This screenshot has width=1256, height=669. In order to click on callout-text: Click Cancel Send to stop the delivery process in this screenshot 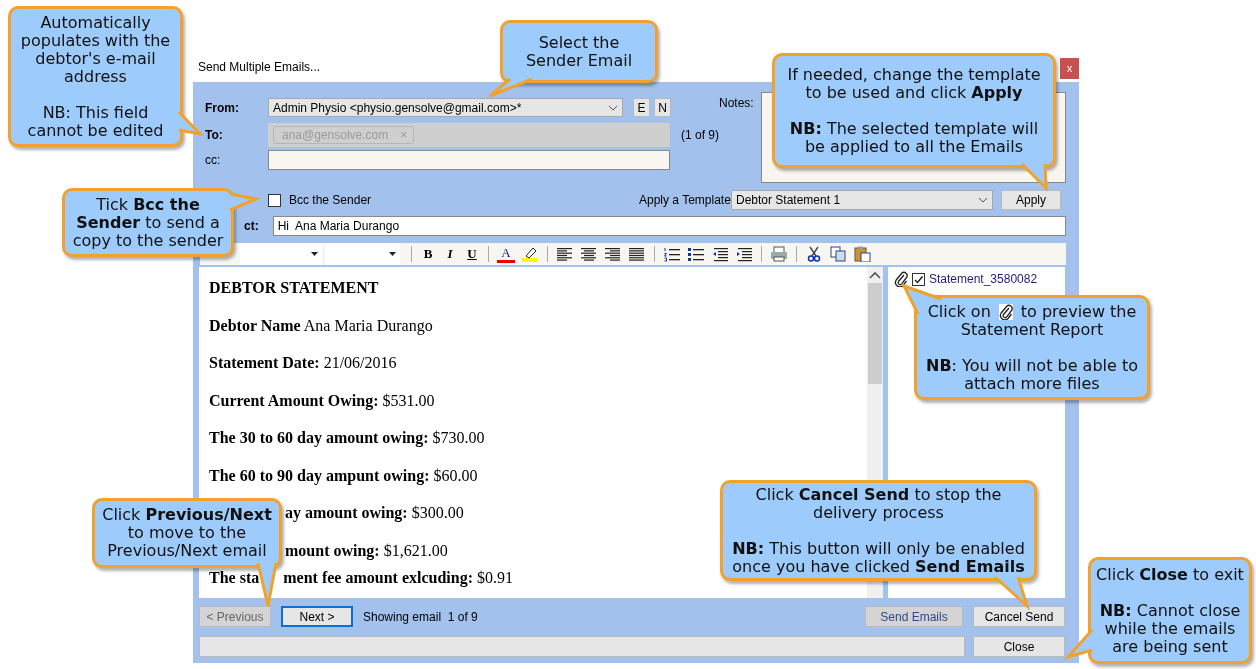, I will do `click(878, 503)`.